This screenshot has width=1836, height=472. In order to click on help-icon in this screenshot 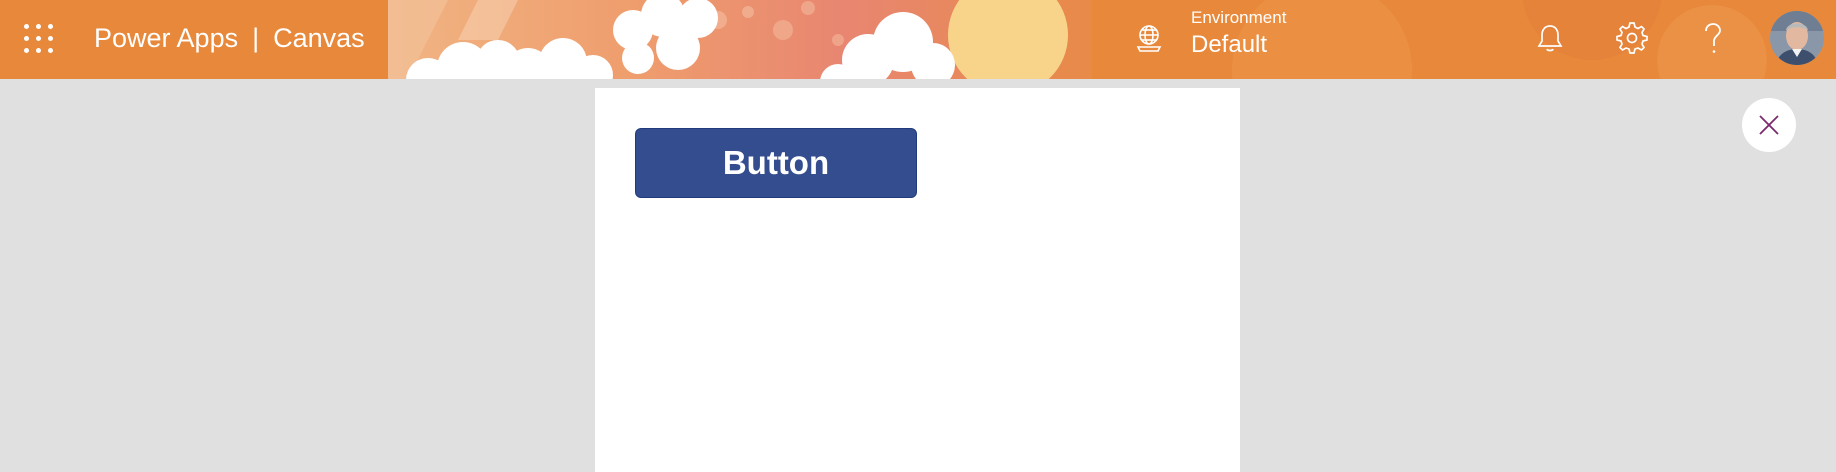, I will do `click(1713, 38)`.